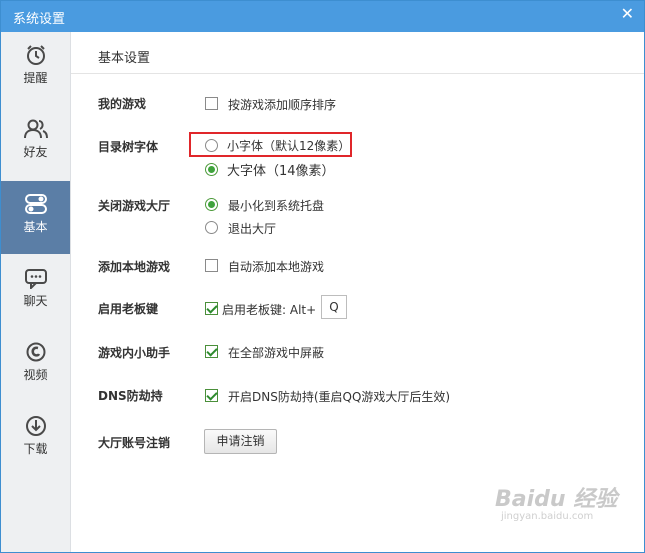  What do you see at coordinates (556, 499) in the screenshot?
I see `baidu-watermark: Baidu 经验` at bounding box center [556, 499].